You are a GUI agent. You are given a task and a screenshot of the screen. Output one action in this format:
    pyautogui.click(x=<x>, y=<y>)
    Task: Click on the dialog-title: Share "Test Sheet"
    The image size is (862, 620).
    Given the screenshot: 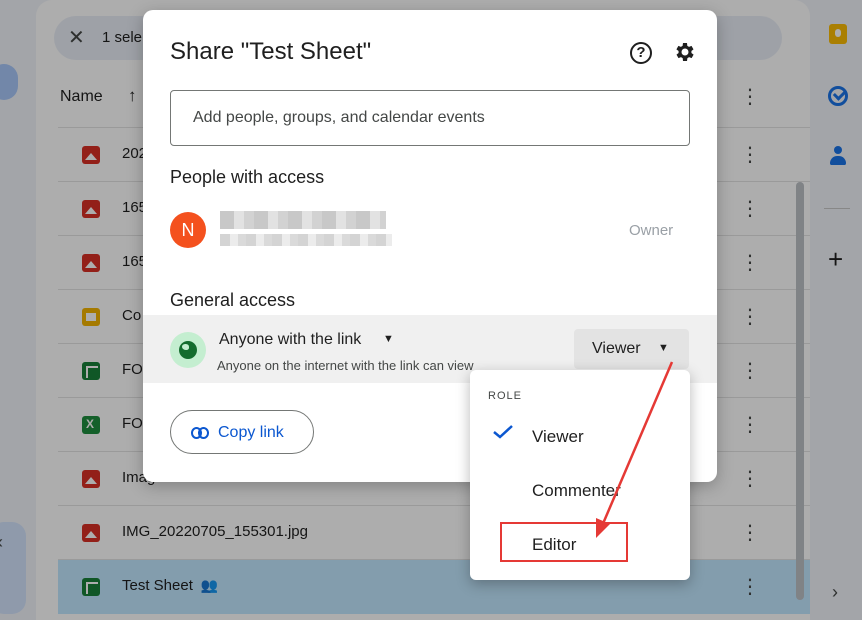 What is the action you would take?
    pyautogui.click(x=271, y=51)
    